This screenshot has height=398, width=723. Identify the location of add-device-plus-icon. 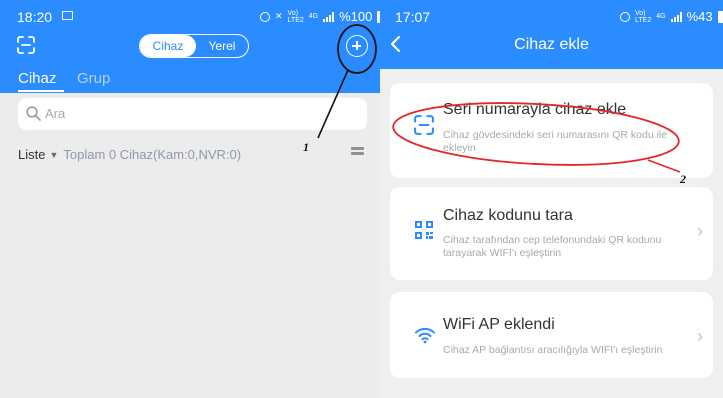
(357, 46).